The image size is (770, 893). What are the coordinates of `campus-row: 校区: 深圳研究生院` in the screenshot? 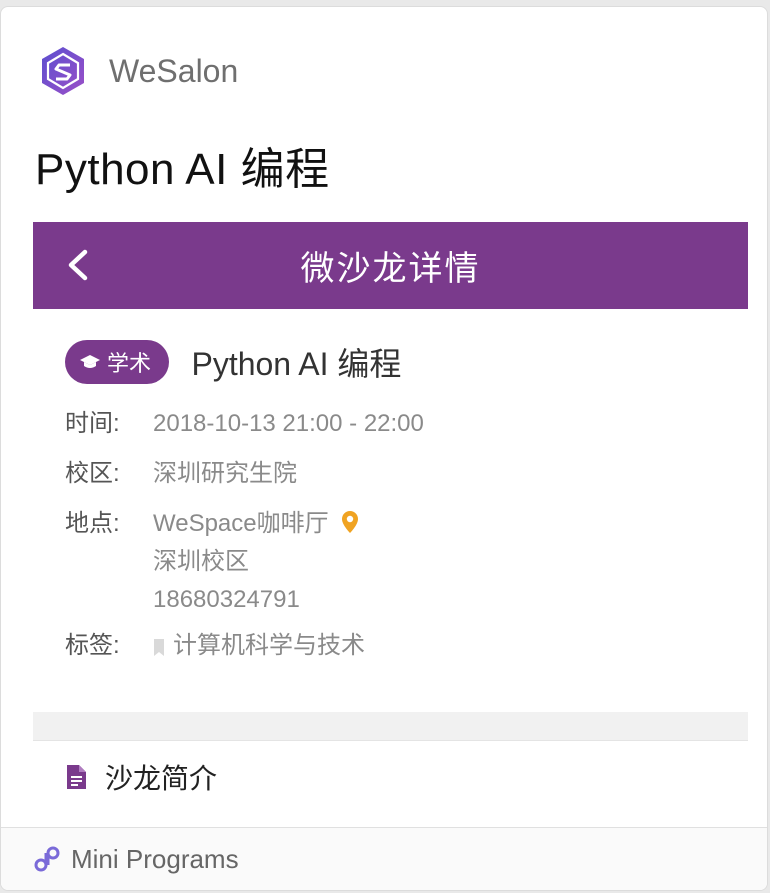 It's located at (244, 474).